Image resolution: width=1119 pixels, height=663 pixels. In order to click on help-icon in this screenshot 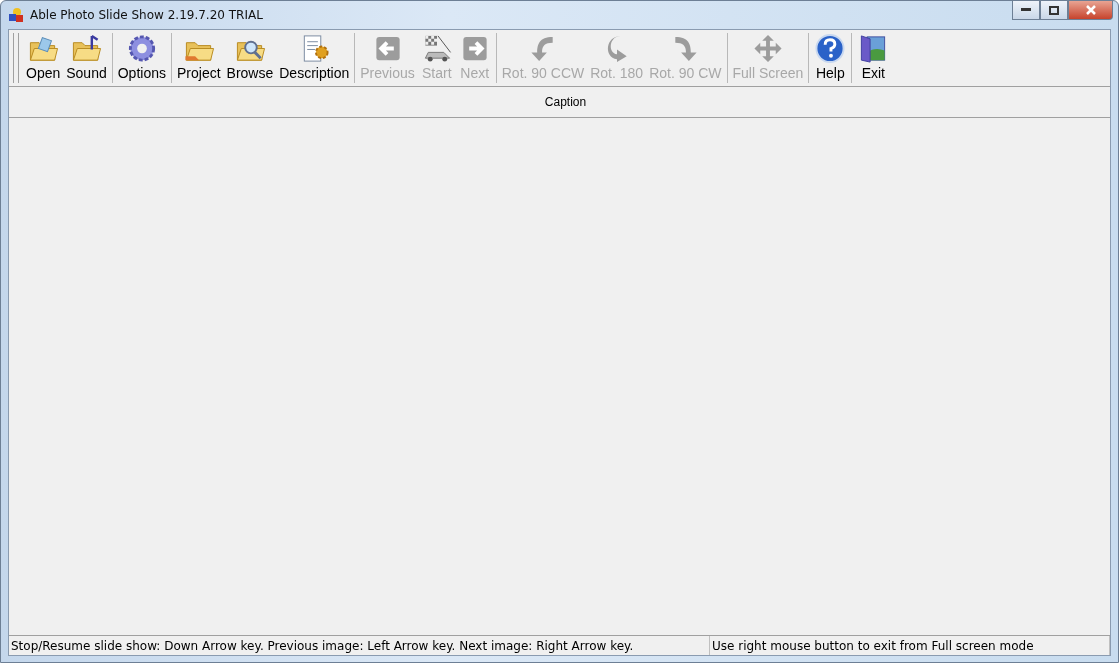, I will do `click(830, 48)`.